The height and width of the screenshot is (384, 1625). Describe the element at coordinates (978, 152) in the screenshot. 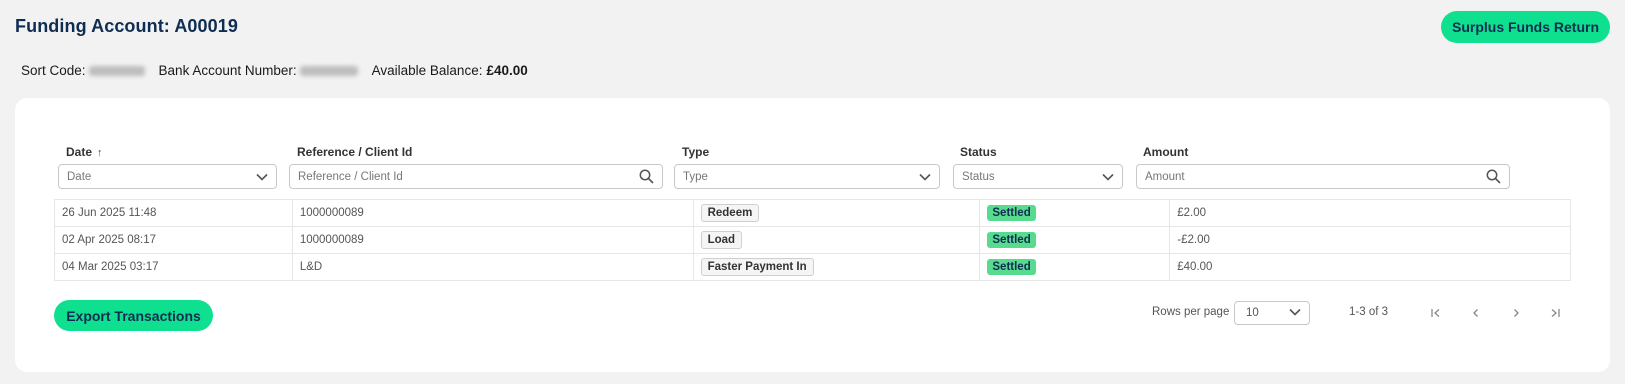

I see `column-header-status: Status` at that location.